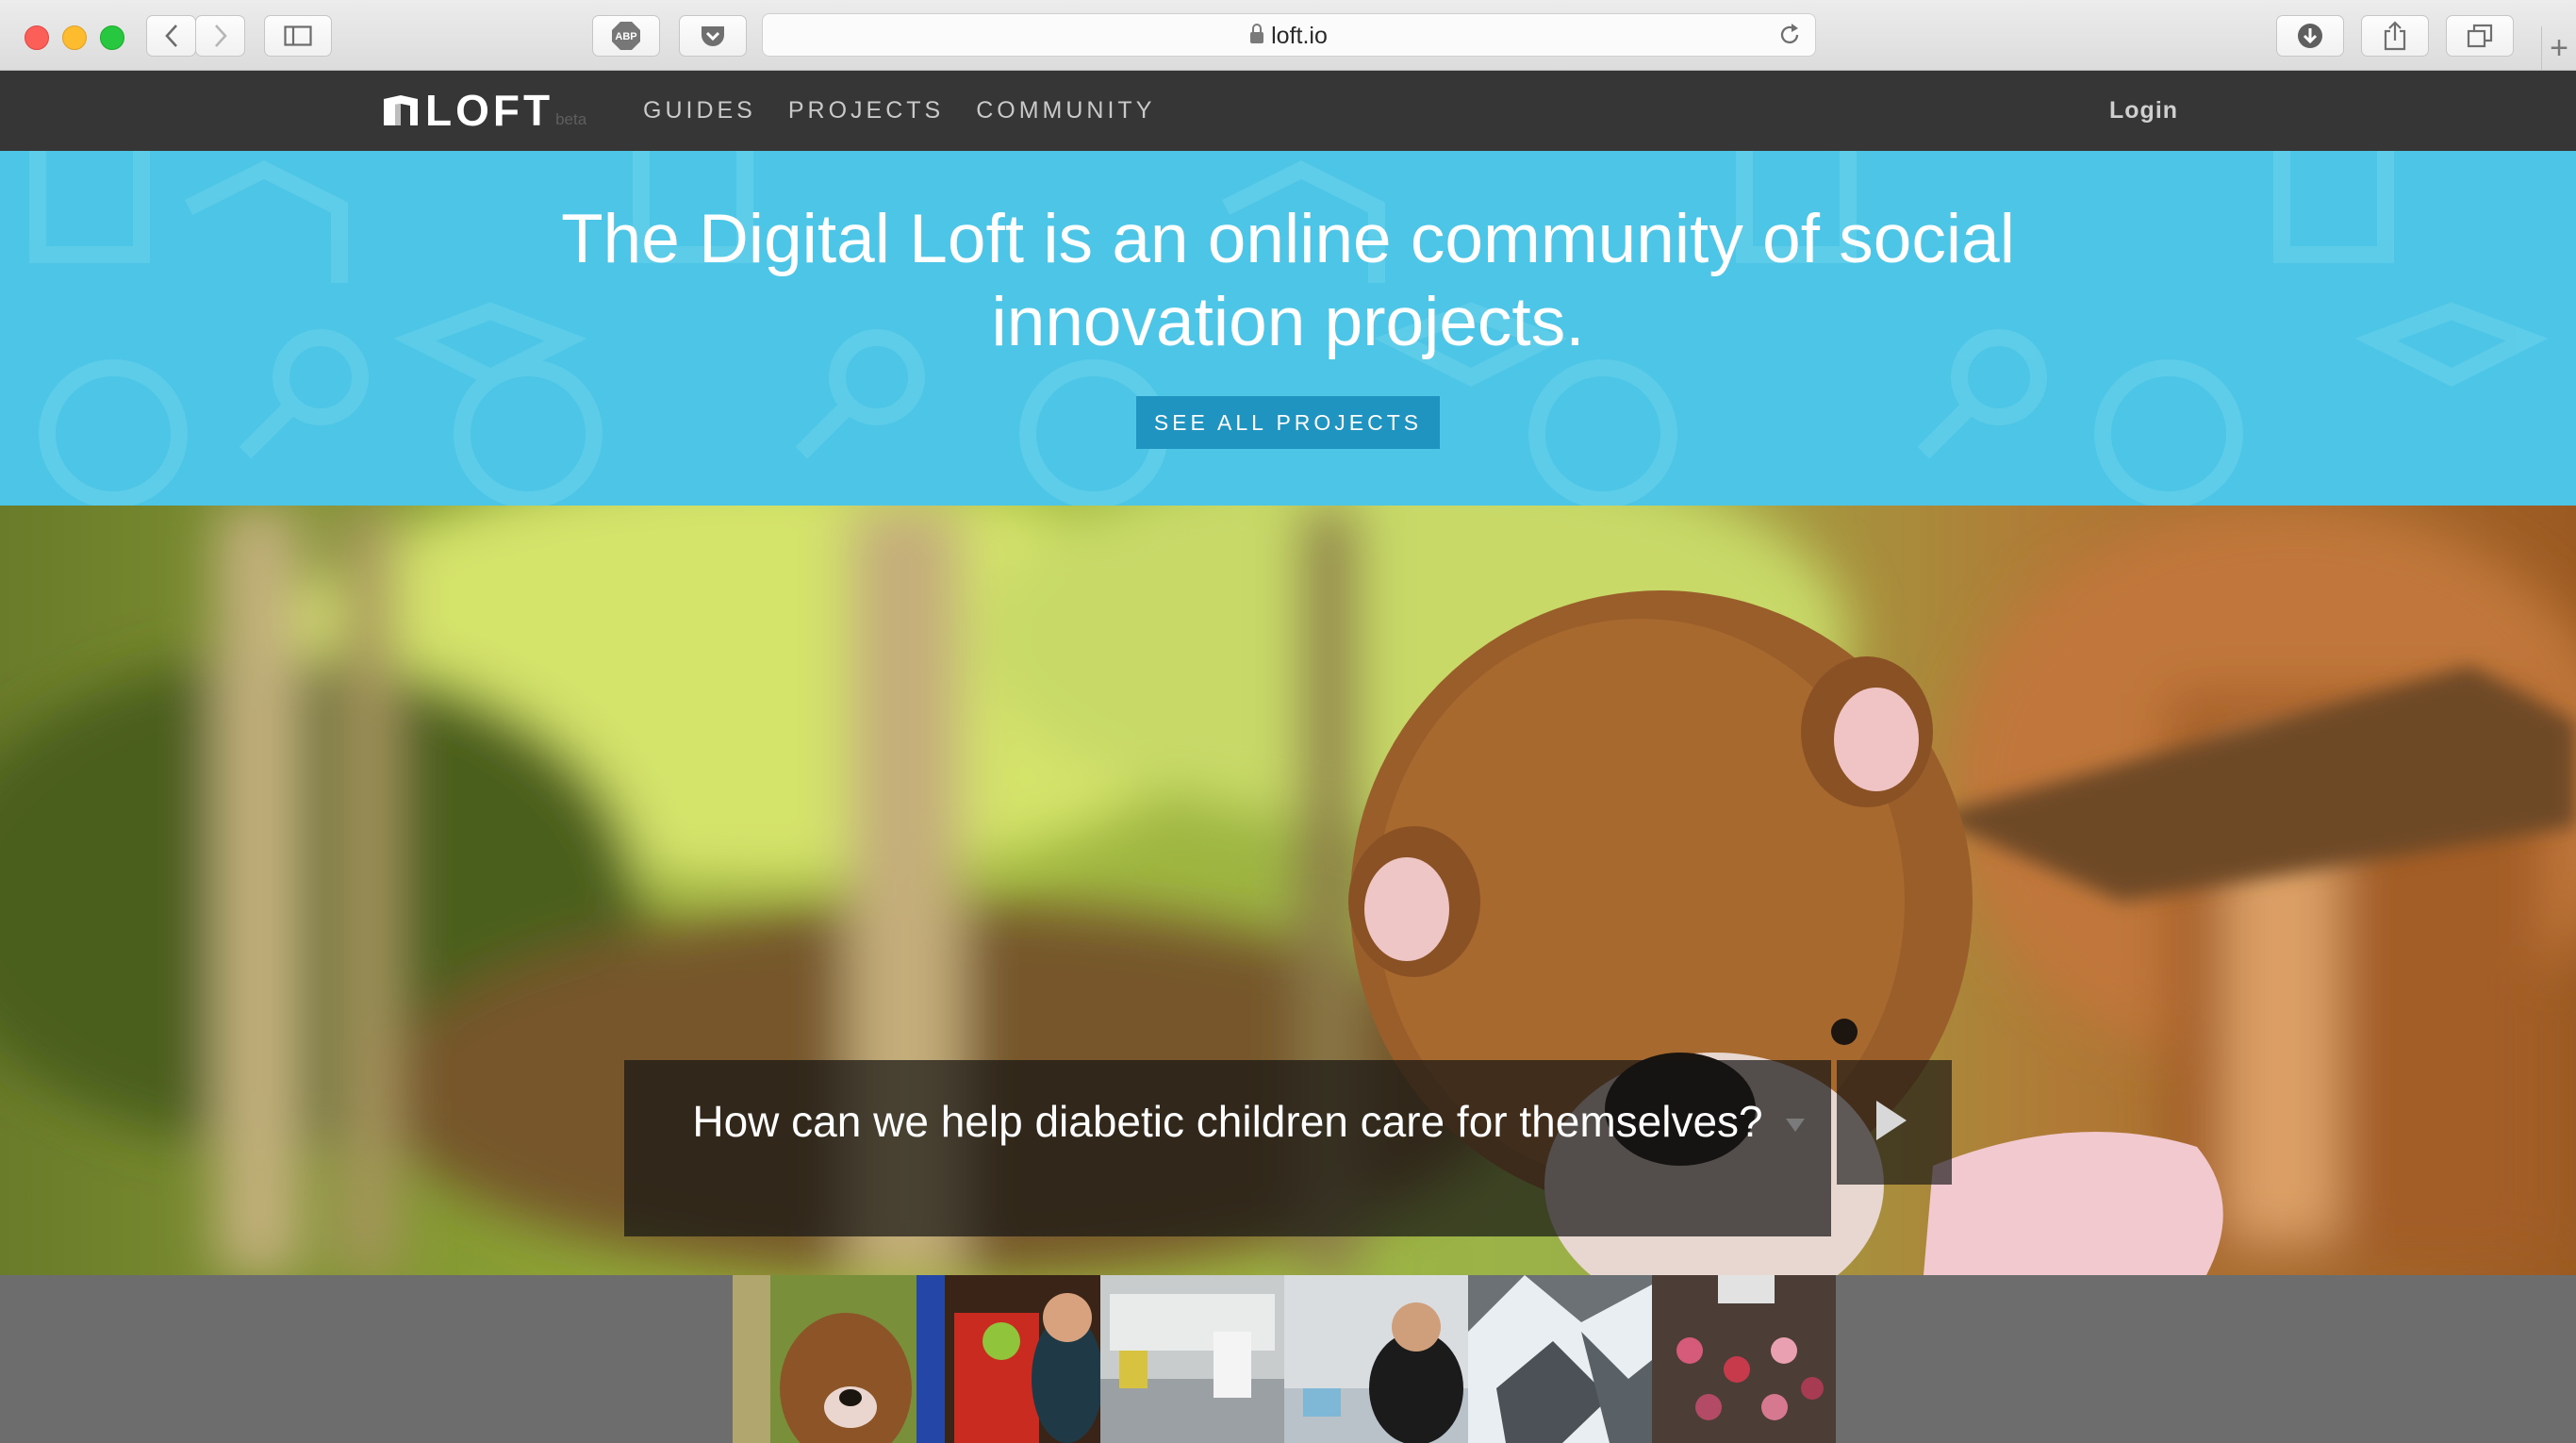 This screenshot has width=2576, height=1443. I want to click on back-button, so click(171, 36).